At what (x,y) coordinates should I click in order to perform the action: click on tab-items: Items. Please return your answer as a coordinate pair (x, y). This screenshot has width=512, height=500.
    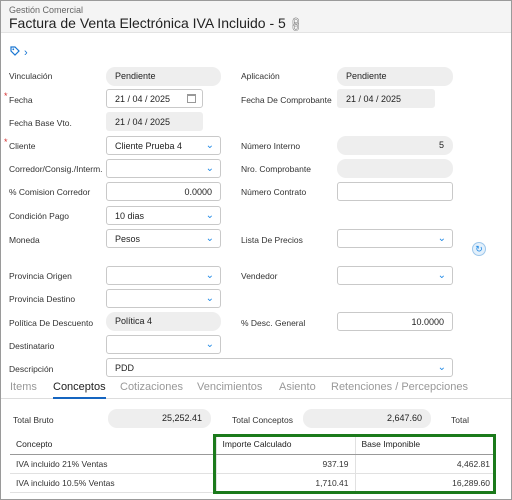
    Looking at the image, I should click on (23, 387).